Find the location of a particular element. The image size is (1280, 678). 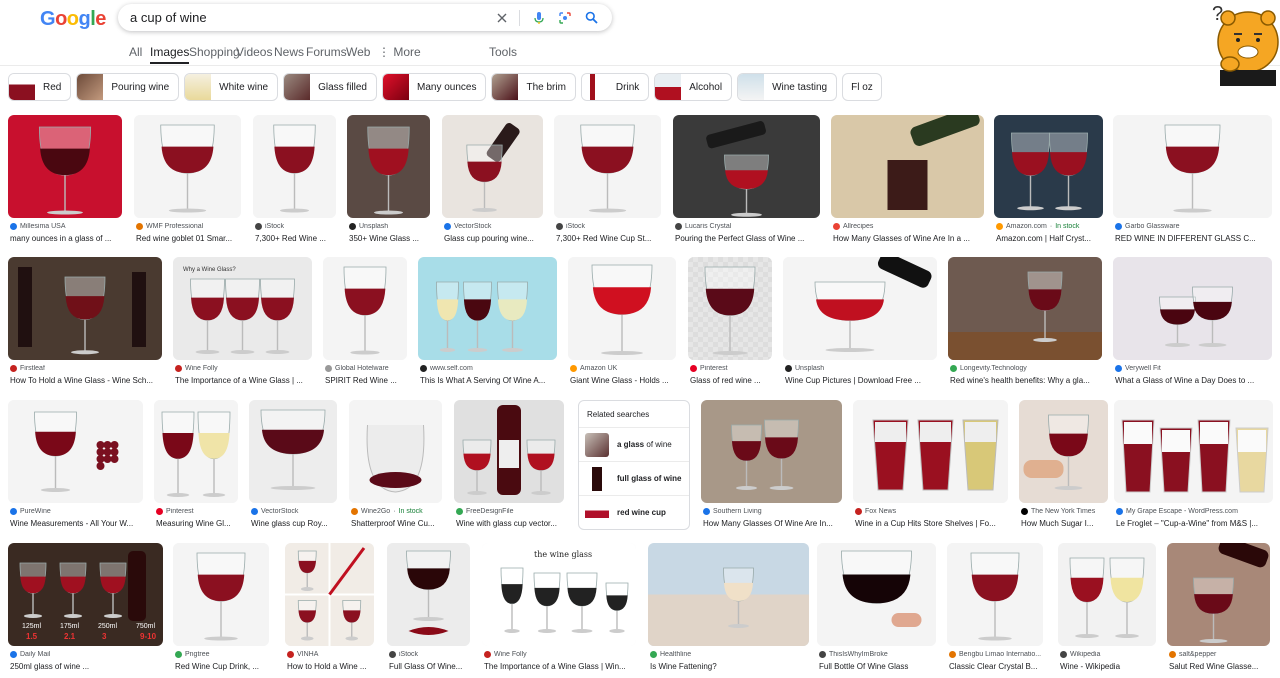

image-result: Wikipedia Wine - Wikipedia is located at coordinates (1107, 608).